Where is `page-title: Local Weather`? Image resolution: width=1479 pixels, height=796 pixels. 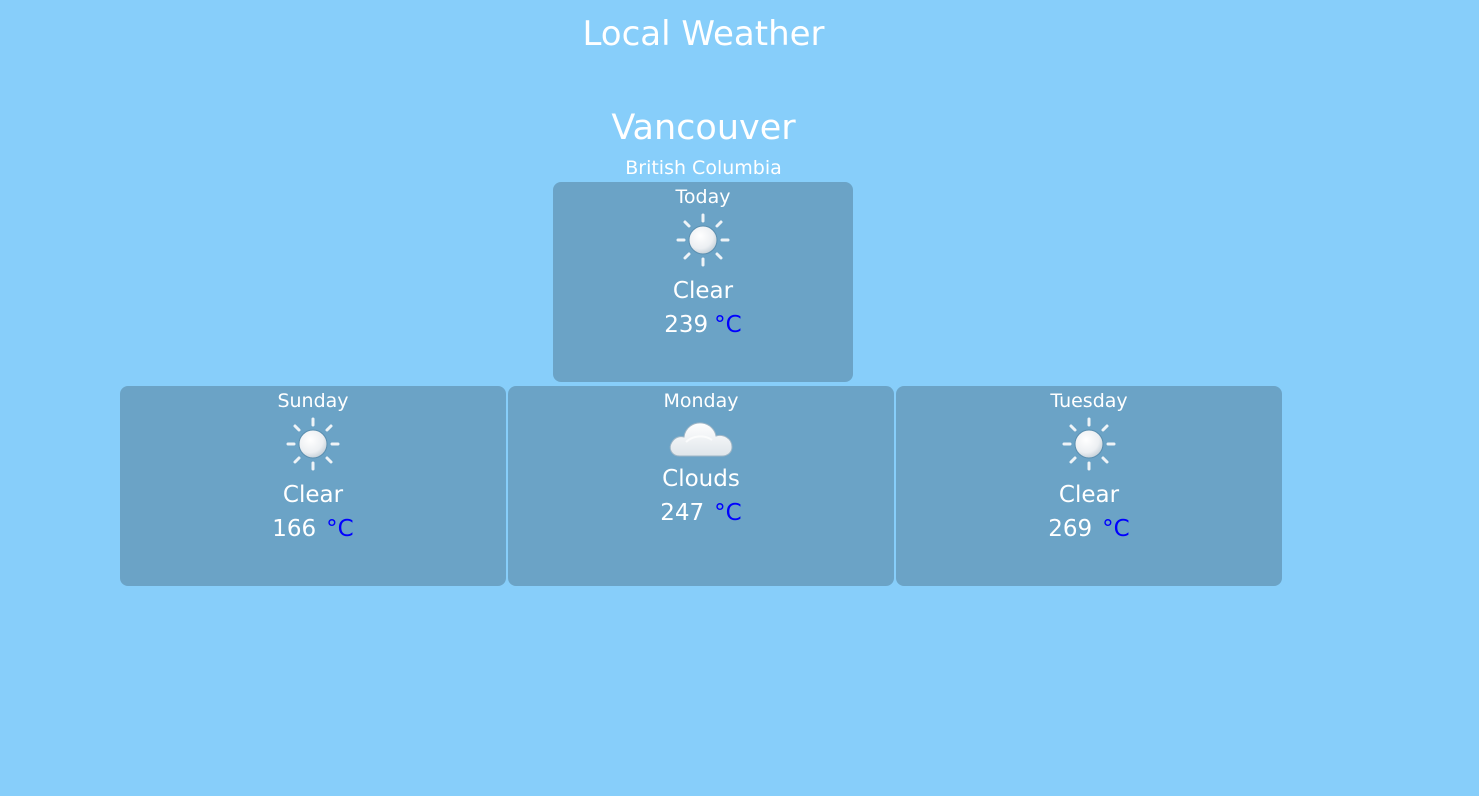 page-title: Local Weather is located at coordinates (703, 34).